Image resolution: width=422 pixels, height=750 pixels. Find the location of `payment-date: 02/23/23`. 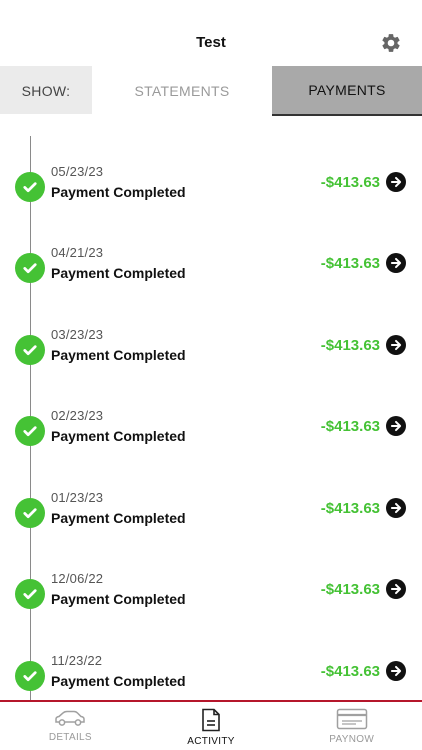

payment-date: 02/23/23 is located at coordinates (77, 415).